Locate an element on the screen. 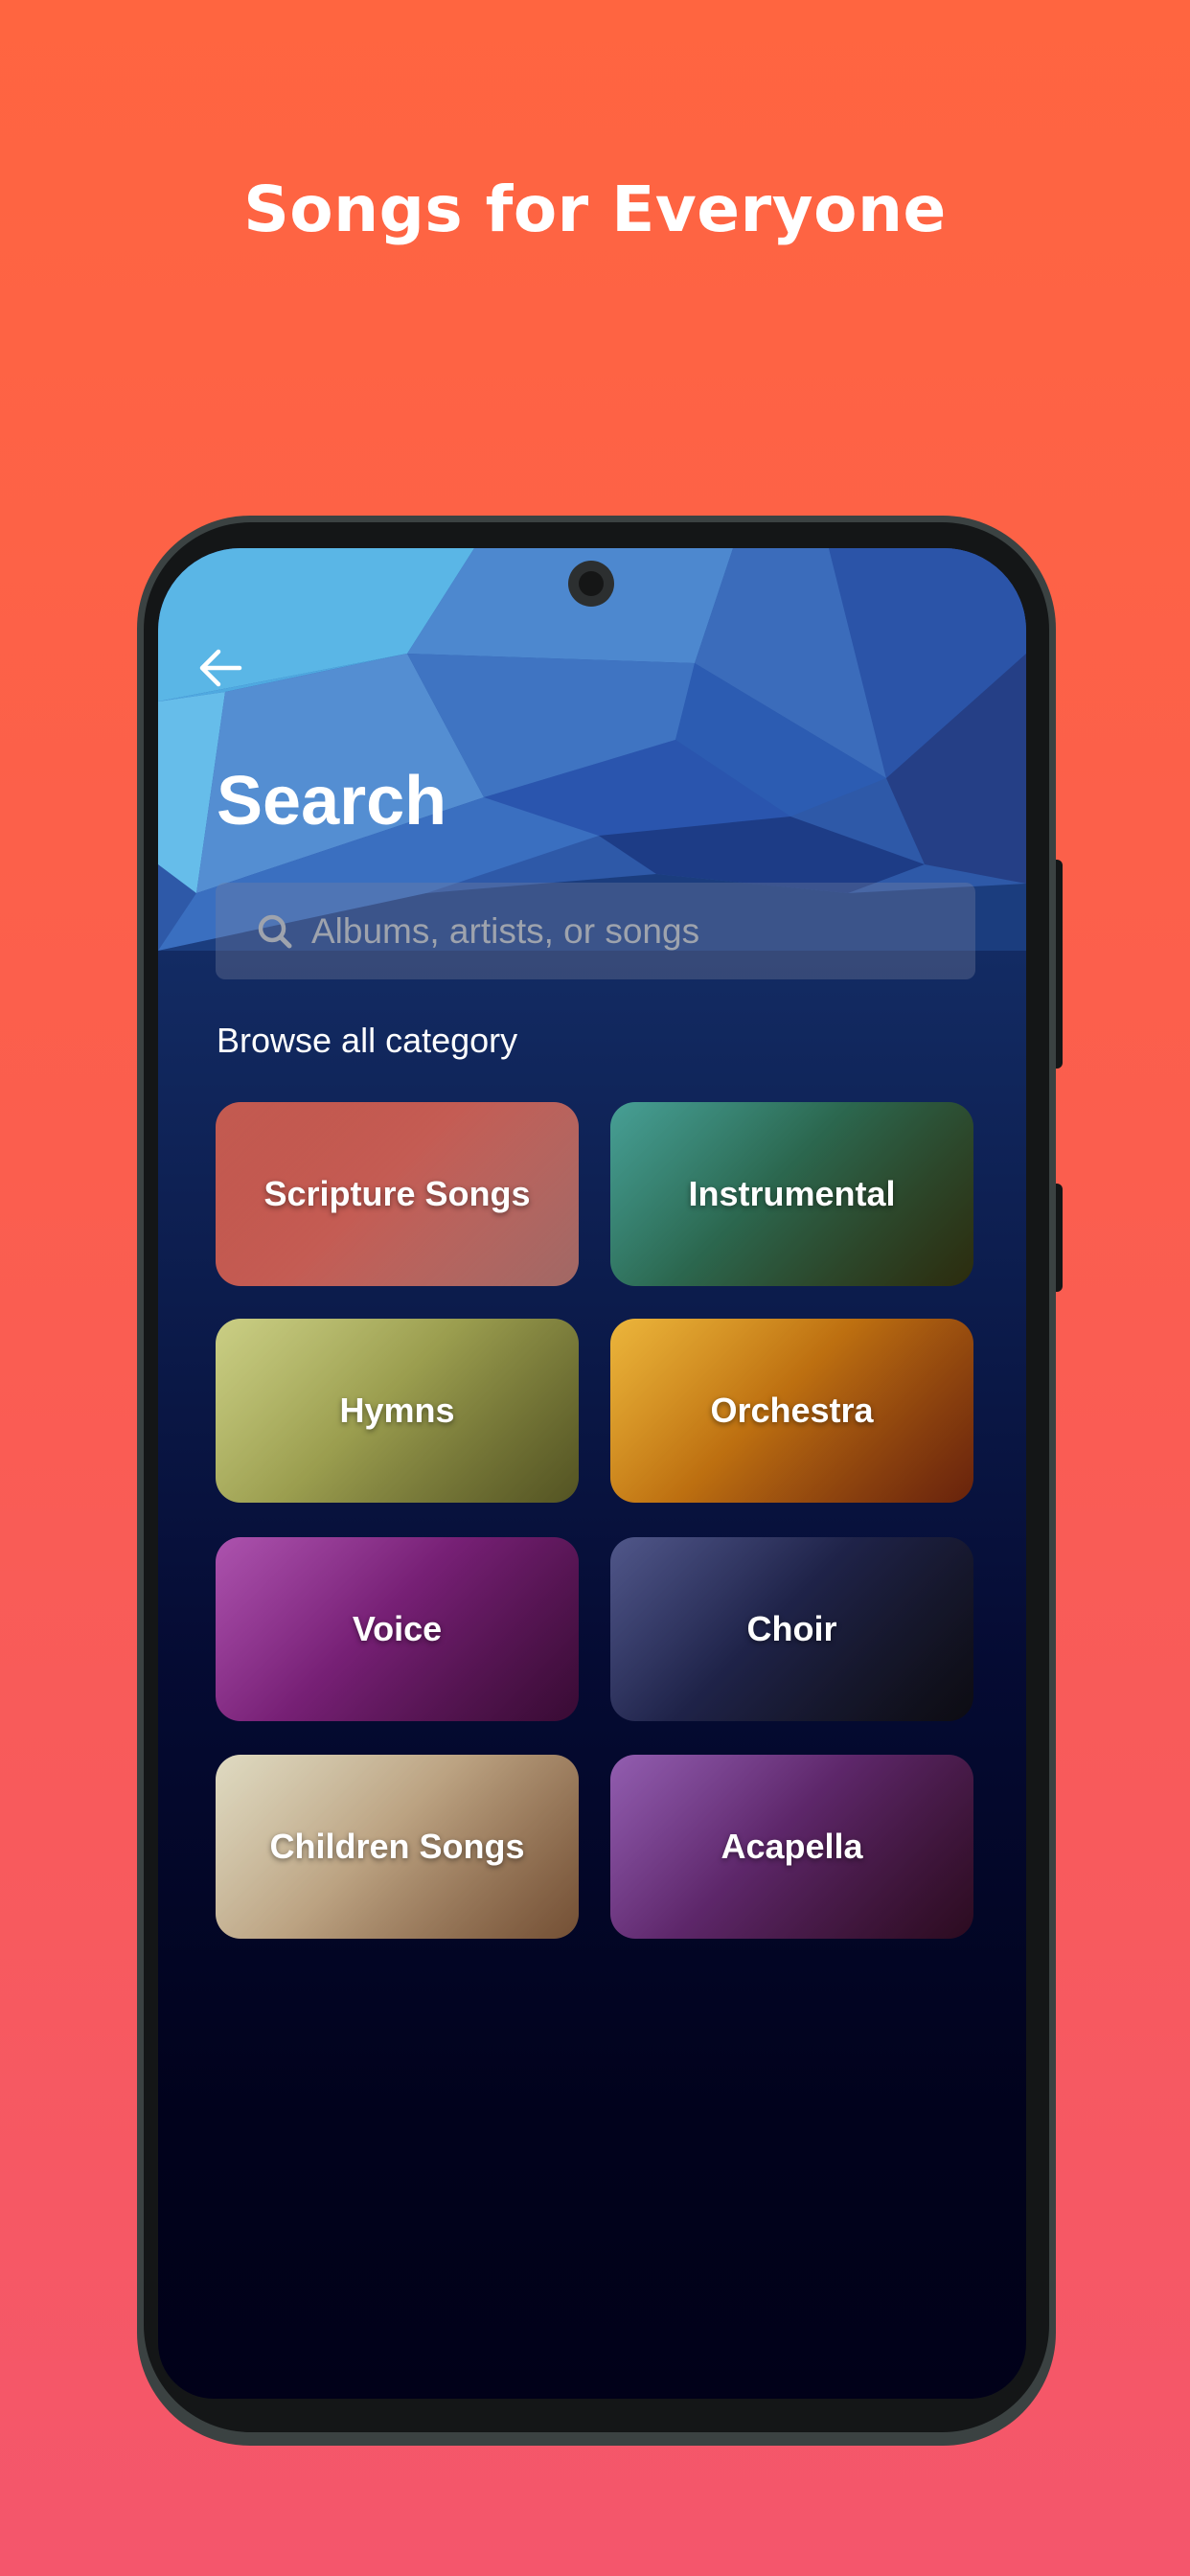 The height and width of the screenshot is (2576, 1190). search-input is located at coordinates (642, 931).